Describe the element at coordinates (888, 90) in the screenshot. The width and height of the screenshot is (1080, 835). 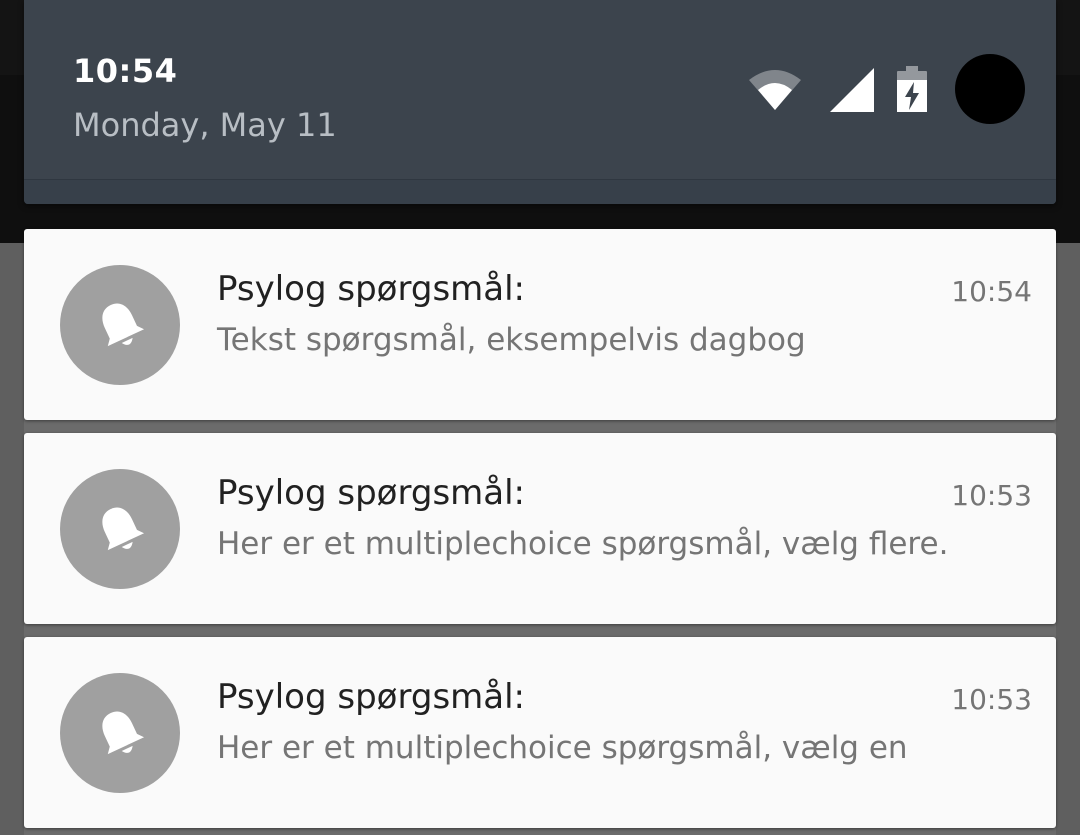
I see `status-icons` at that location.